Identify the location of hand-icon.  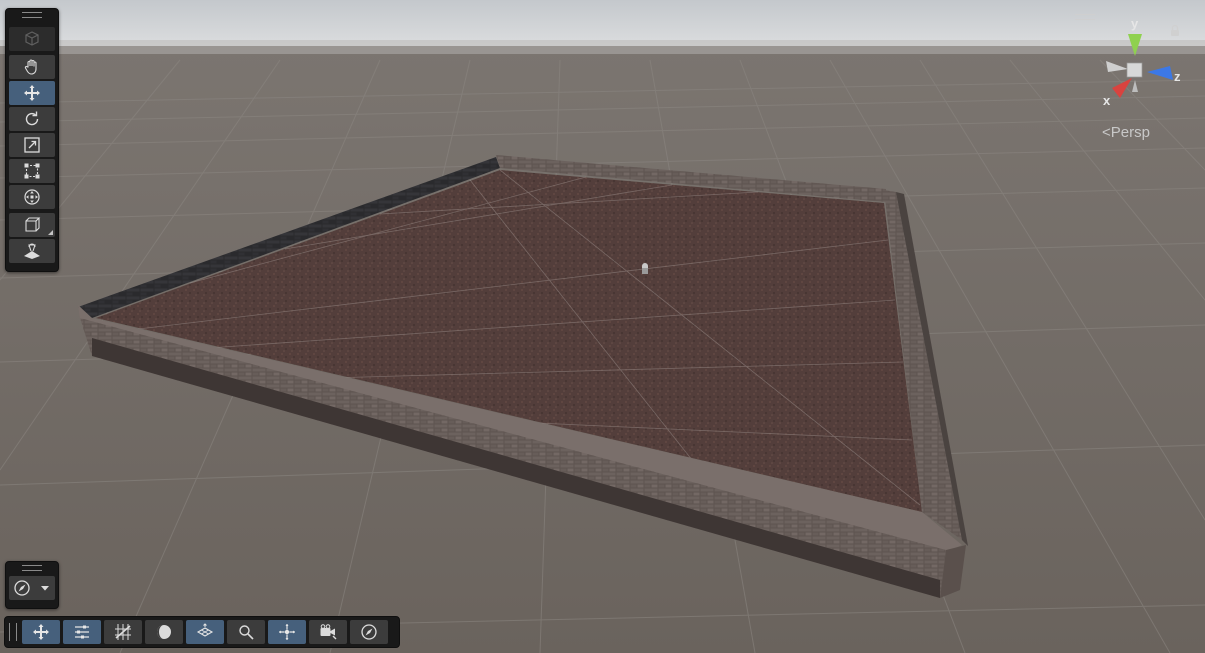
(30, 67).